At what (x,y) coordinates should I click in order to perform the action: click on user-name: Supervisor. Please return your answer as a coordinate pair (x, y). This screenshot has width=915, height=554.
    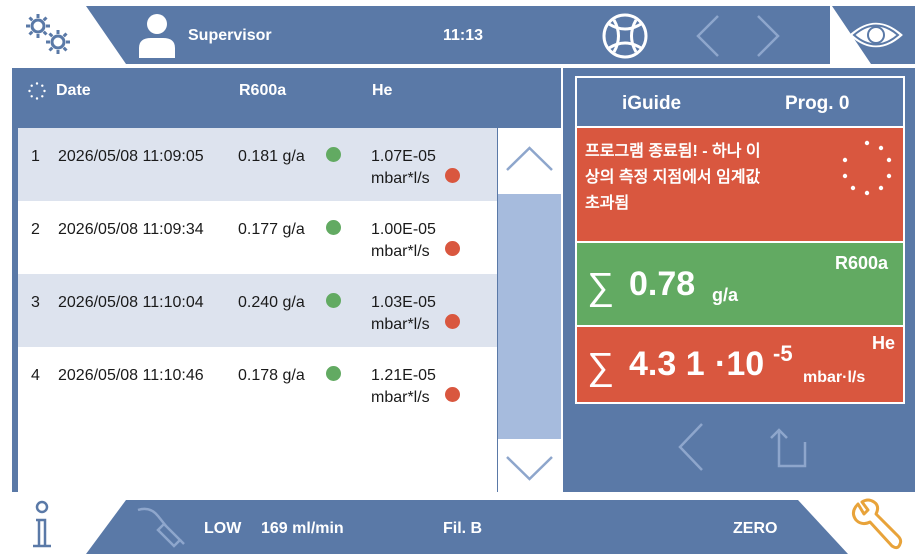
    Looking at the image, I should click on (230, 36).